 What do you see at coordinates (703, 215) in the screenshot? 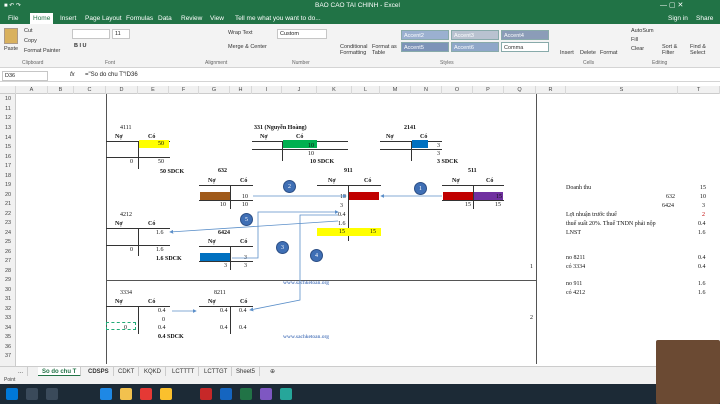
I see `pretax-profit-value: 2` at bounding box center [703, 215].